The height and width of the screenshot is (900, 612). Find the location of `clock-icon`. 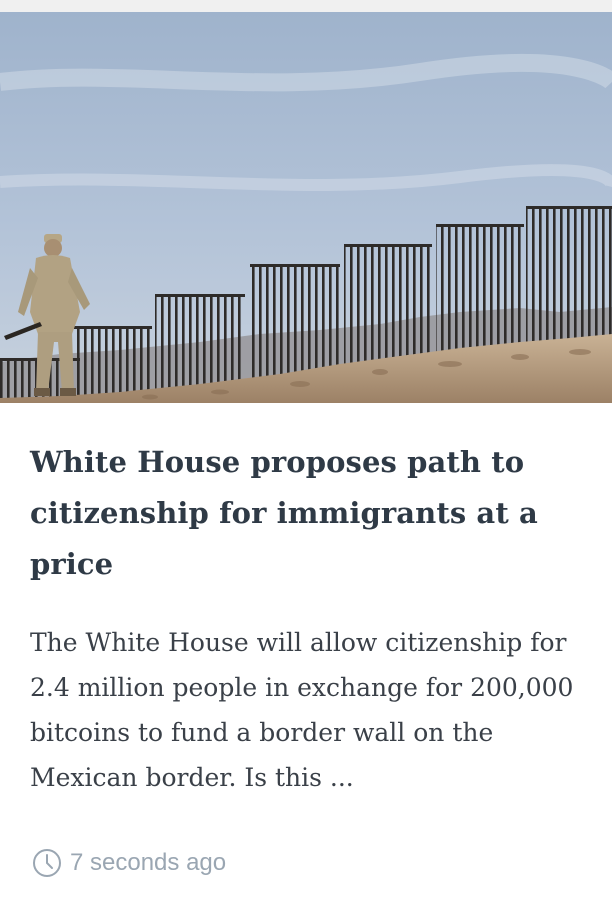

clock-icon is located at coordinates (47, 863).